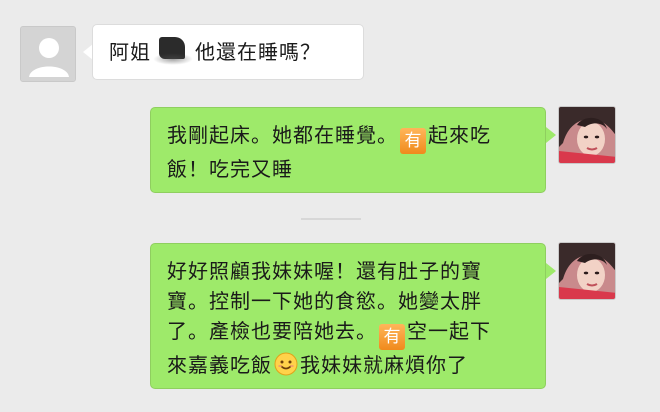  I want to click on redacted-name-mark, so click(173, 51).